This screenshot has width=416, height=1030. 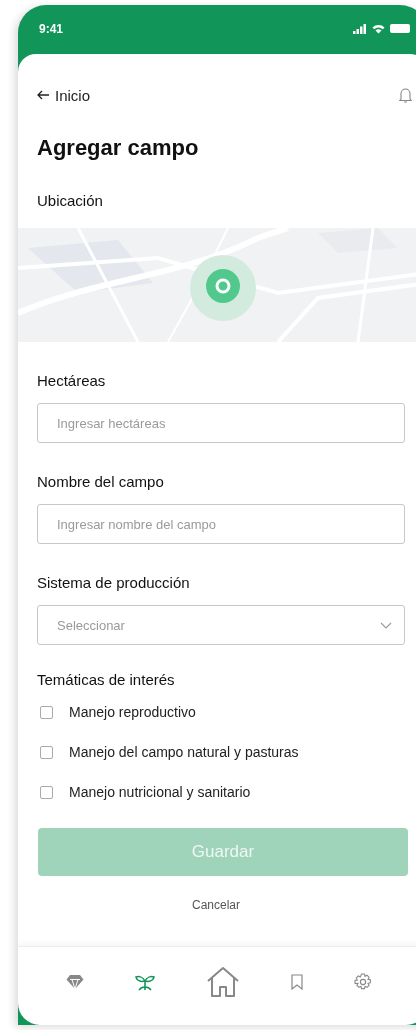 What do you see at coordinates (400, 28) in the screenshot?
I see `battery-icon` at bounding box center [400, 28].